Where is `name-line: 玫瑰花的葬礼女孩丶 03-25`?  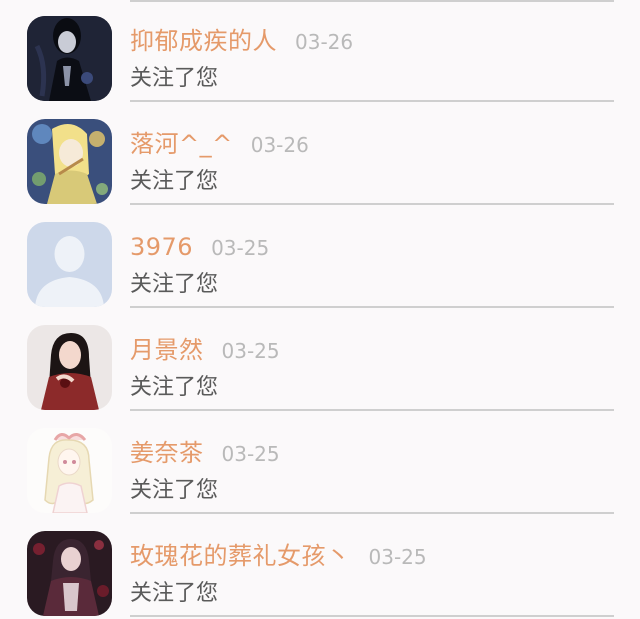 name-line: 玫瑰花的葬礼女孩丶 03-25 is located at coordinates (278, 556).